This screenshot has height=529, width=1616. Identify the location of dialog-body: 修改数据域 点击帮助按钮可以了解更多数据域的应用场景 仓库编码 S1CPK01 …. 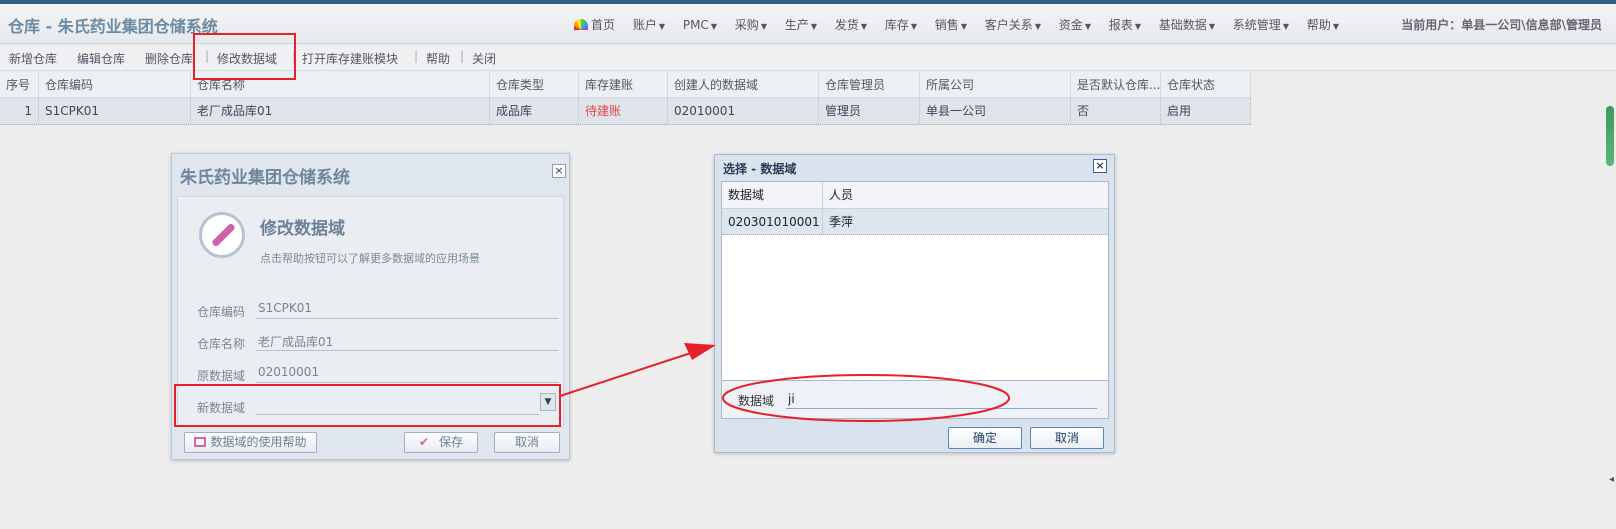
(370, 311).